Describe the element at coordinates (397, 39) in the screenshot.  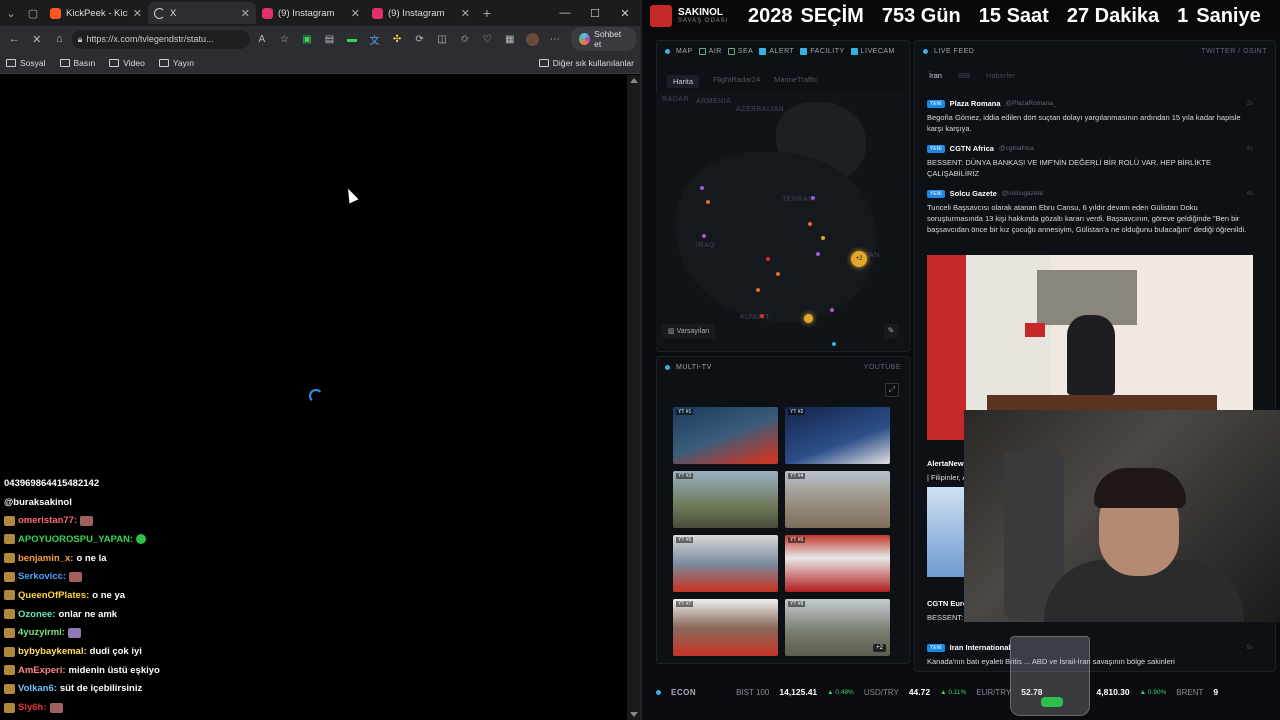
I see `extension-icon: ✣` at that location.